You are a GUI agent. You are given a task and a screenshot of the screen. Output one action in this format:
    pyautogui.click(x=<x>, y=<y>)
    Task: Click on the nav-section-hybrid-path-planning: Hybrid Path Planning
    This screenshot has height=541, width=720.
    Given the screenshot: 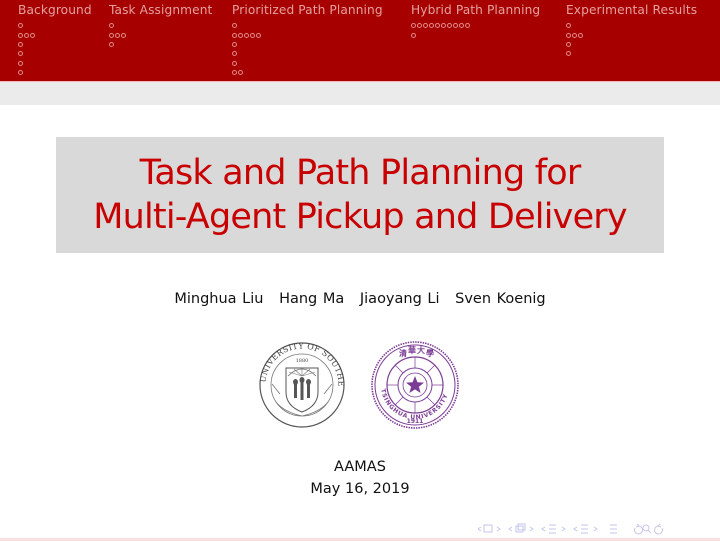 What is the action you would take?
    pyautogui.click(x=475, y=21)
    